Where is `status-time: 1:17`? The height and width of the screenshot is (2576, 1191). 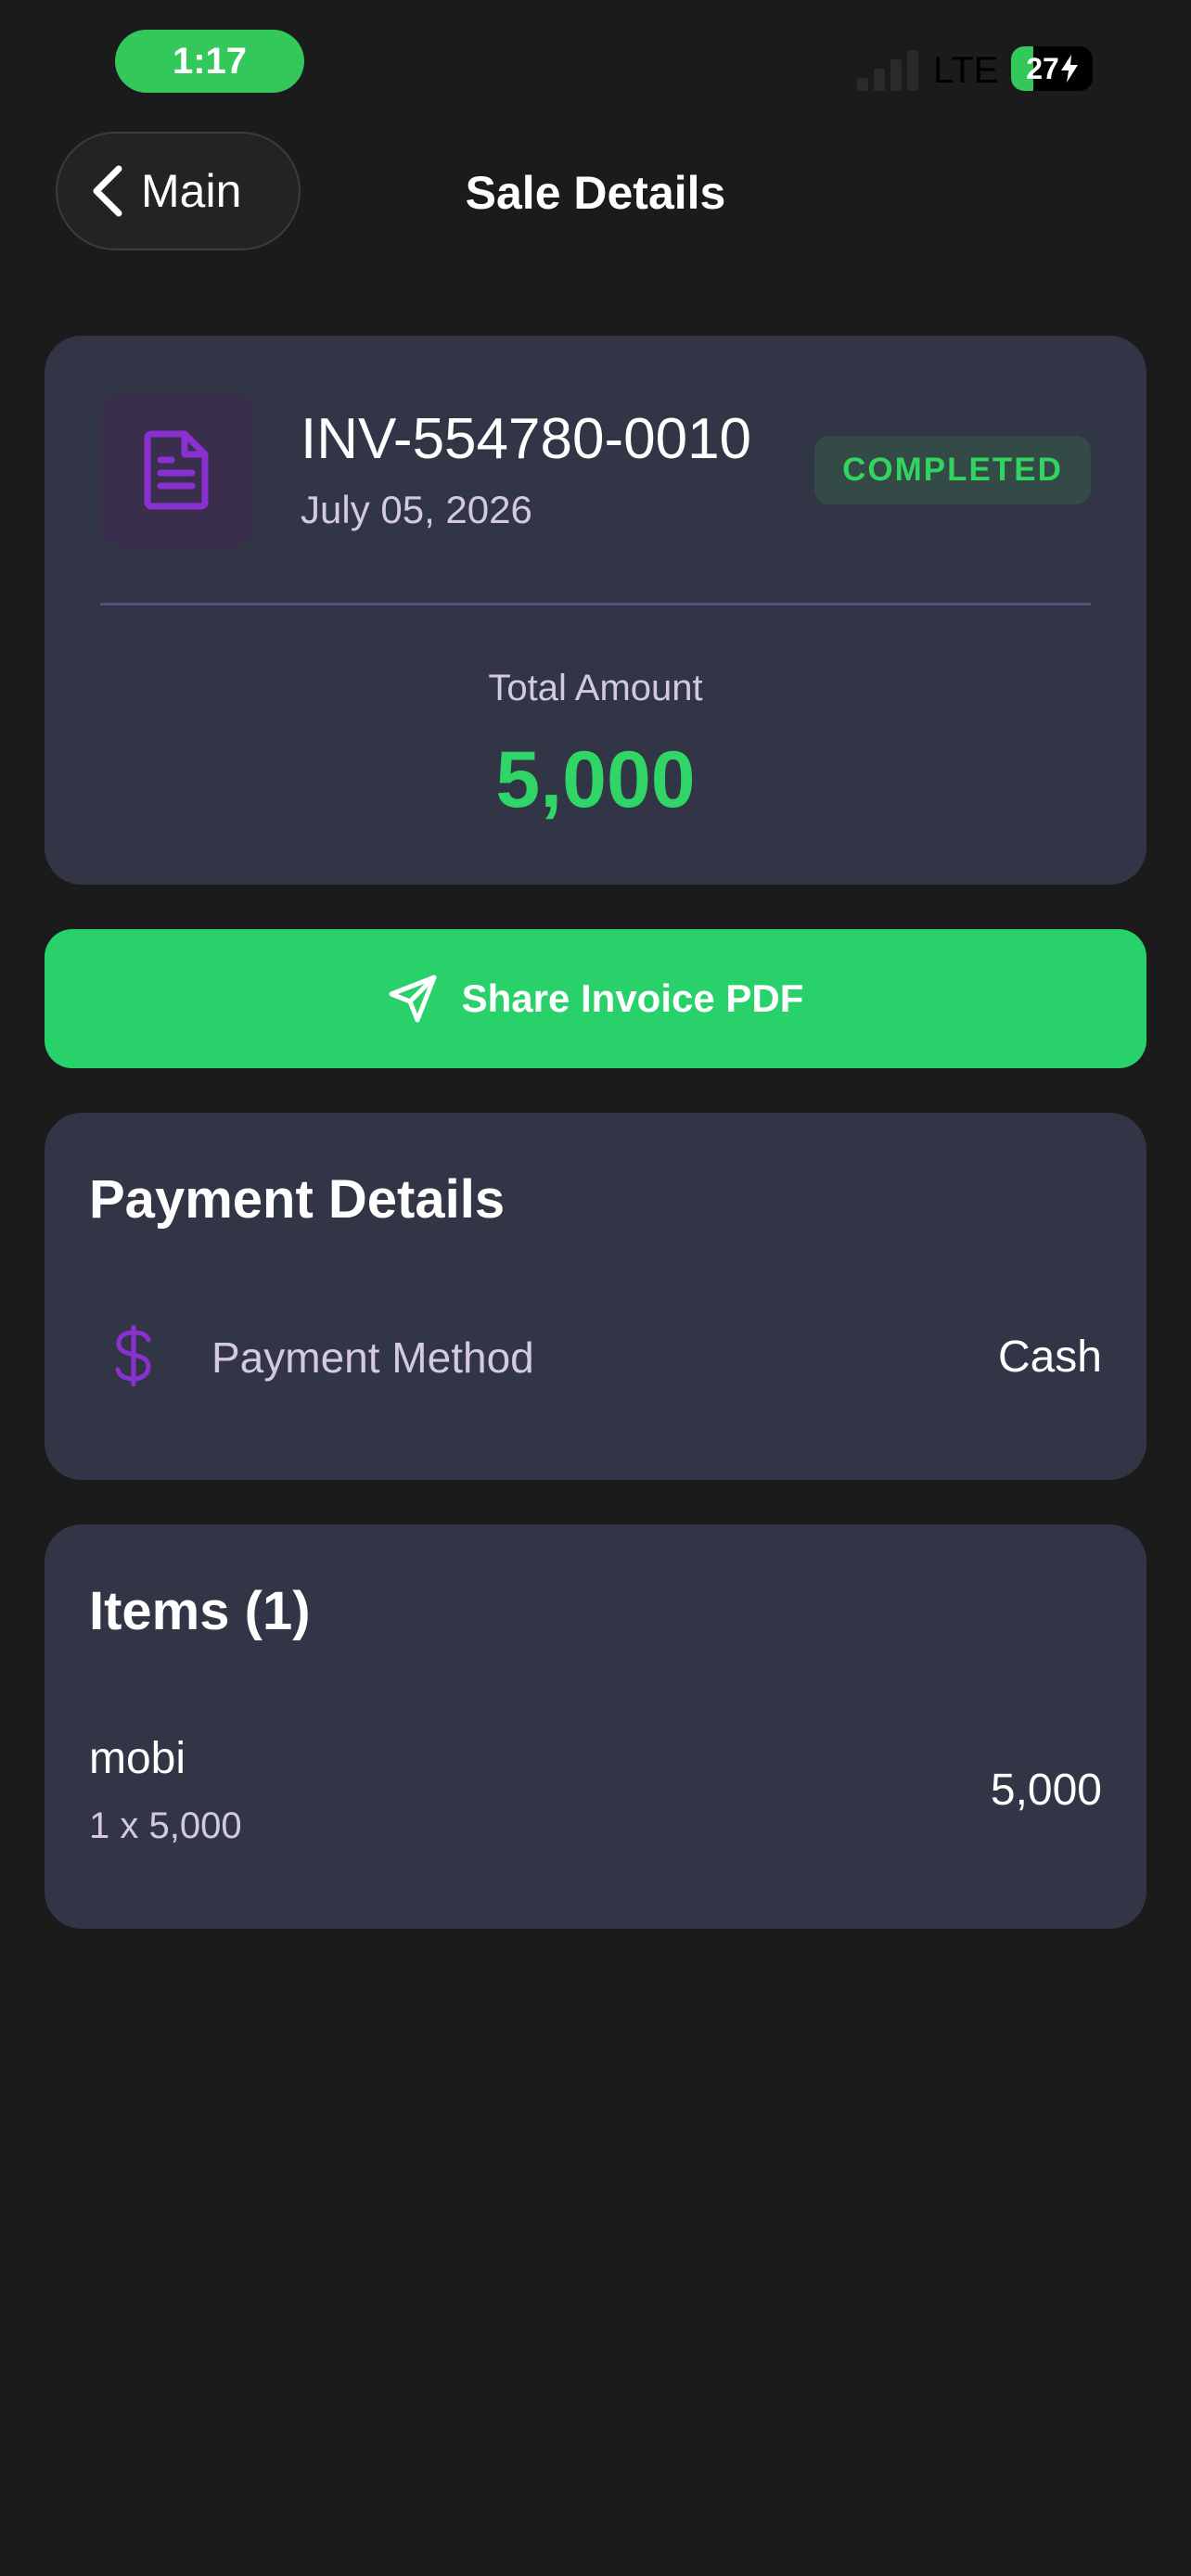
status-time: 1:17 is located at coordinates (209, 61).